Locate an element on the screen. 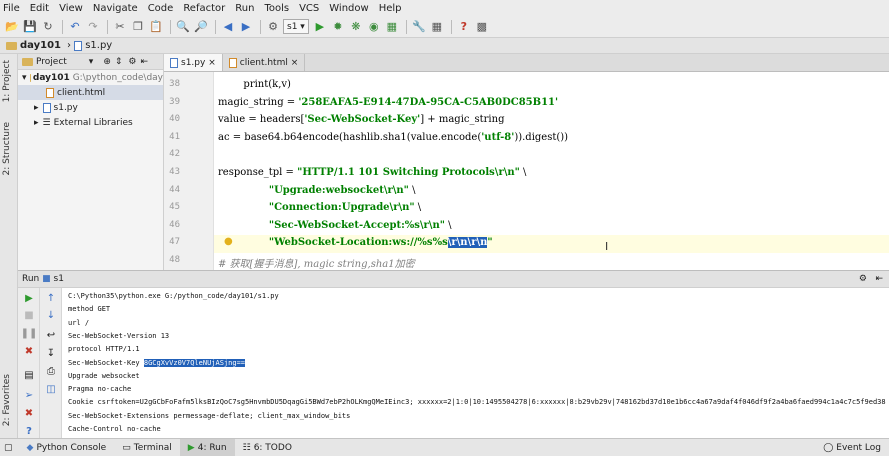  breadcrumb-file: s1.py is located at coordinates (93, 45).